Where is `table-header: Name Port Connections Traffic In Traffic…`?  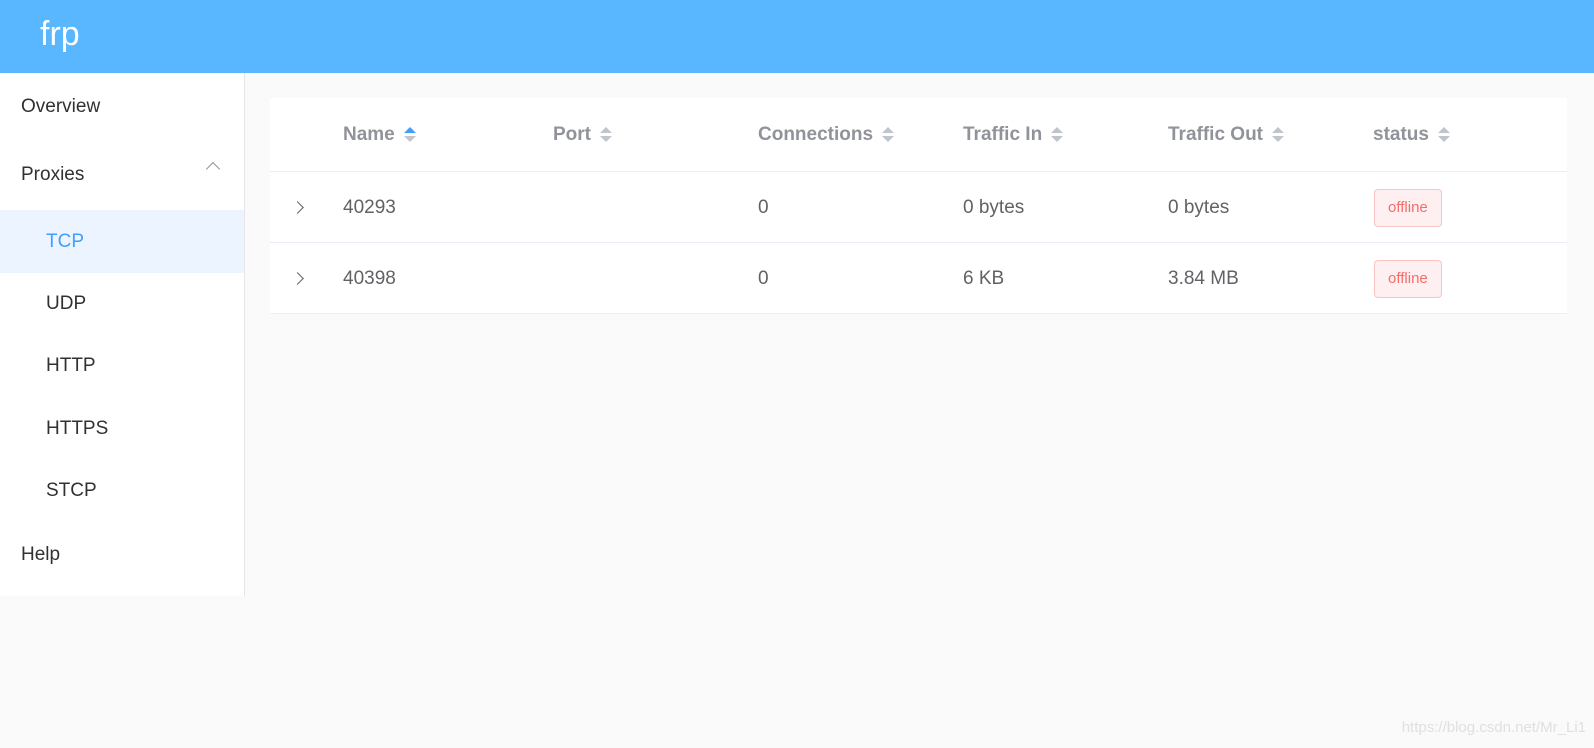 table-header: Name Port Connections Traffic In Traffic… is located at coordinates (918, 135).